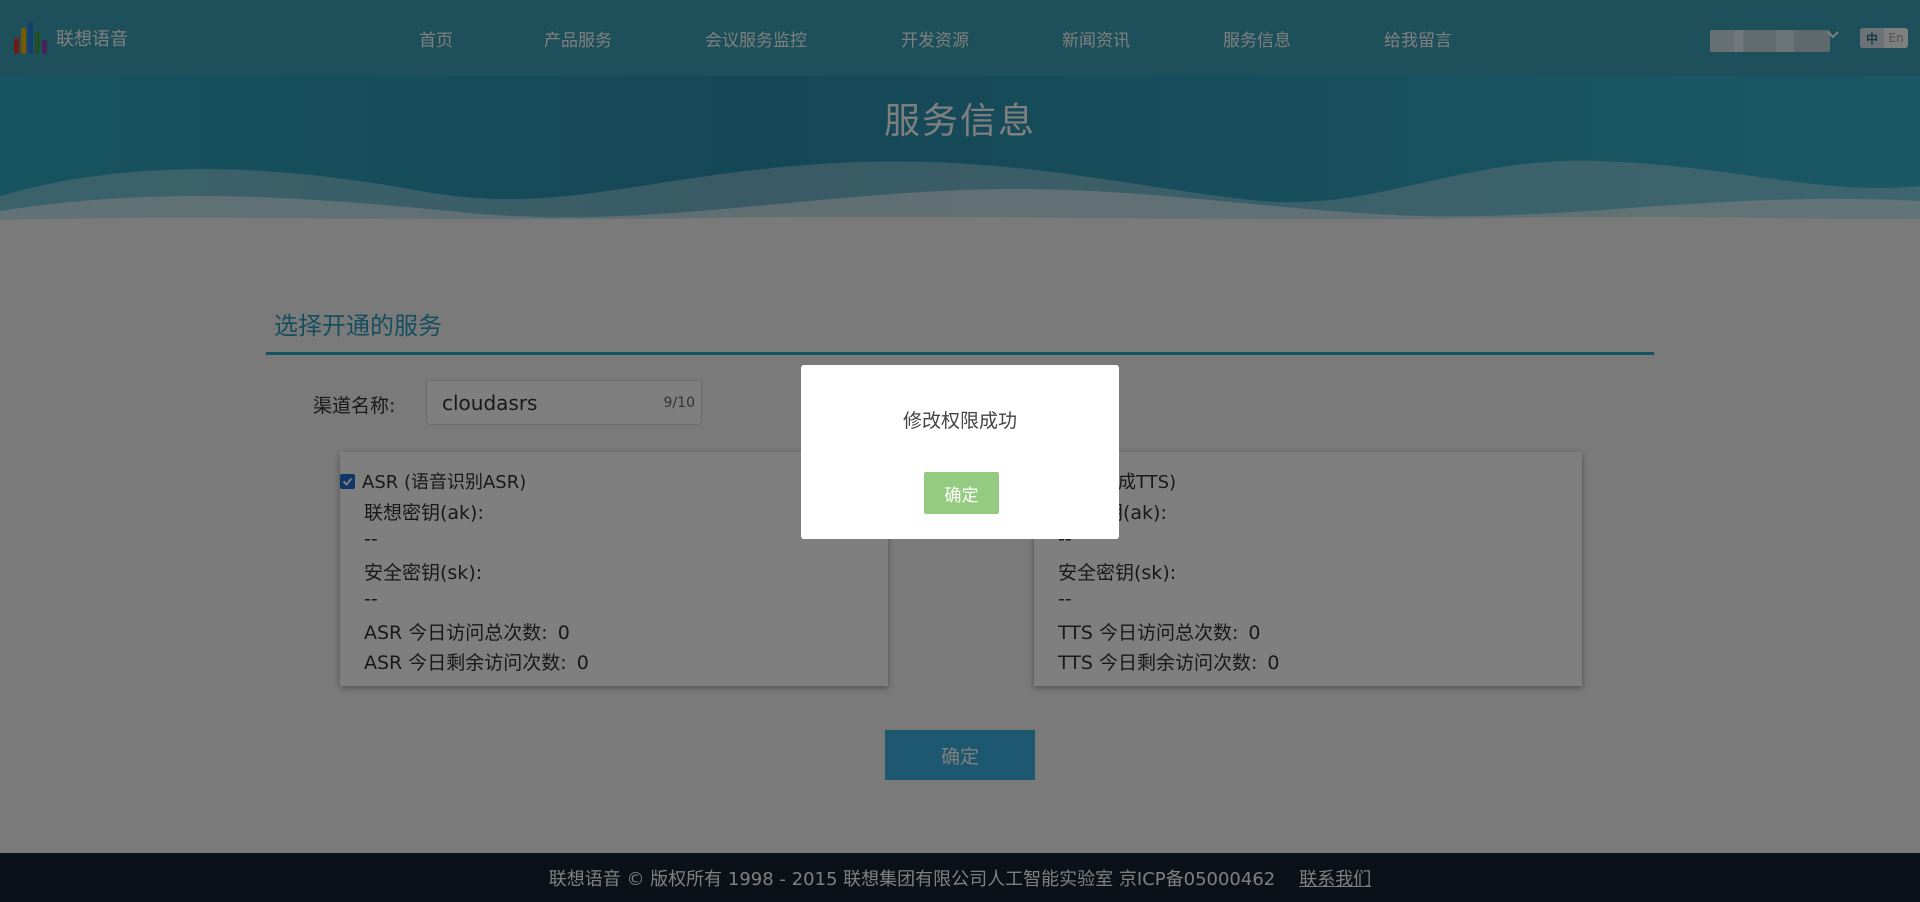 This screenshot has height=902, width=1920. What do you see at coordinates (961, 493) in the screenshot?
I see `dialog-ok-button: 确定` at bounding box center [961, 493].